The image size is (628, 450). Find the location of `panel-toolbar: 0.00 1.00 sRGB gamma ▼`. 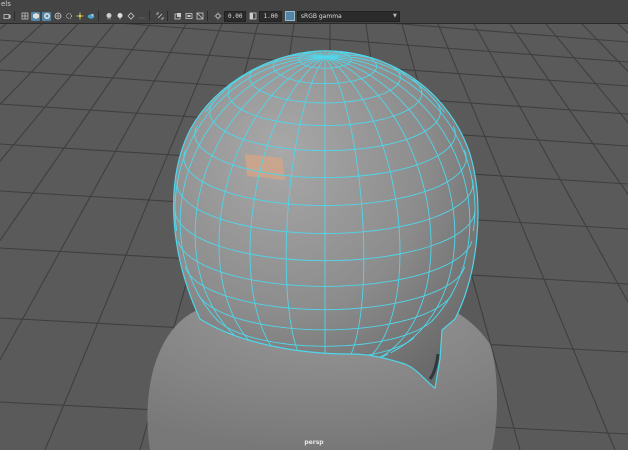

panel-toolbar: 0.00 1.00 sRGB gamma ▼ is located at coordinates (314, 16).